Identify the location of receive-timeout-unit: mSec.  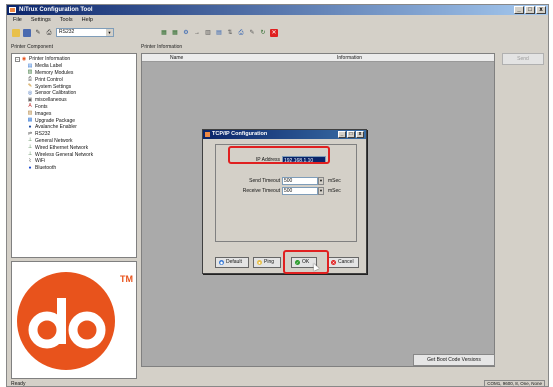
(334, 191).